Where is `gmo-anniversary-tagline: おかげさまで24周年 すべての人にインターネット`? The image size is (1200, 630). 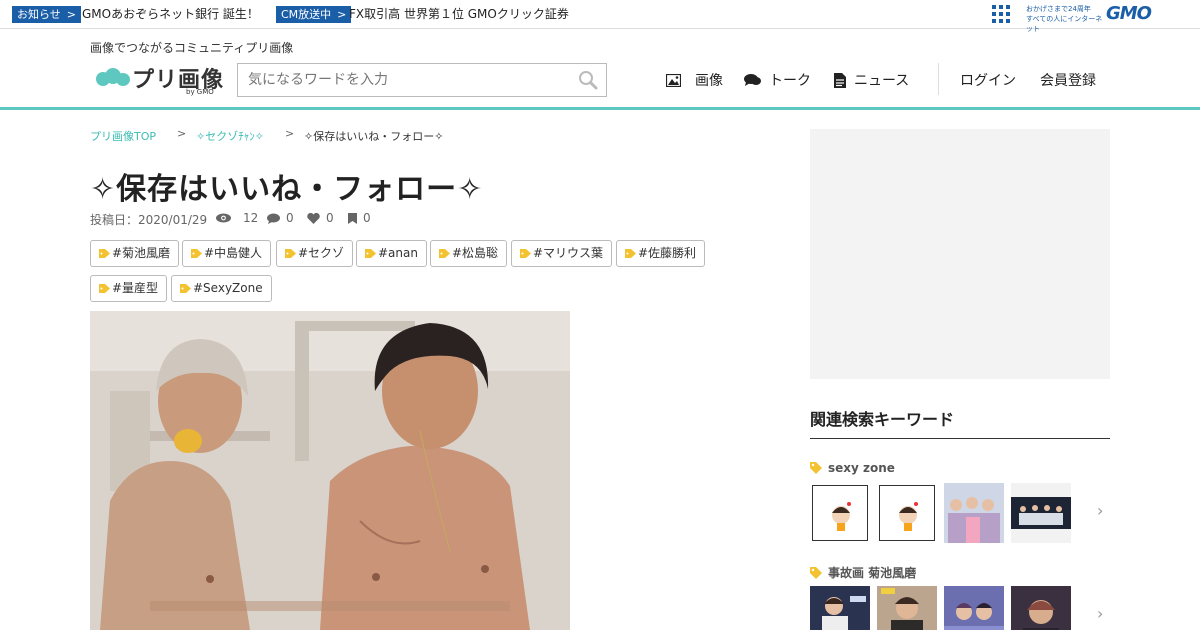
gmo-anniversary-tagline: おかげさまで24周年 すべての人にインターネット is located at coordinates (1066, 19).